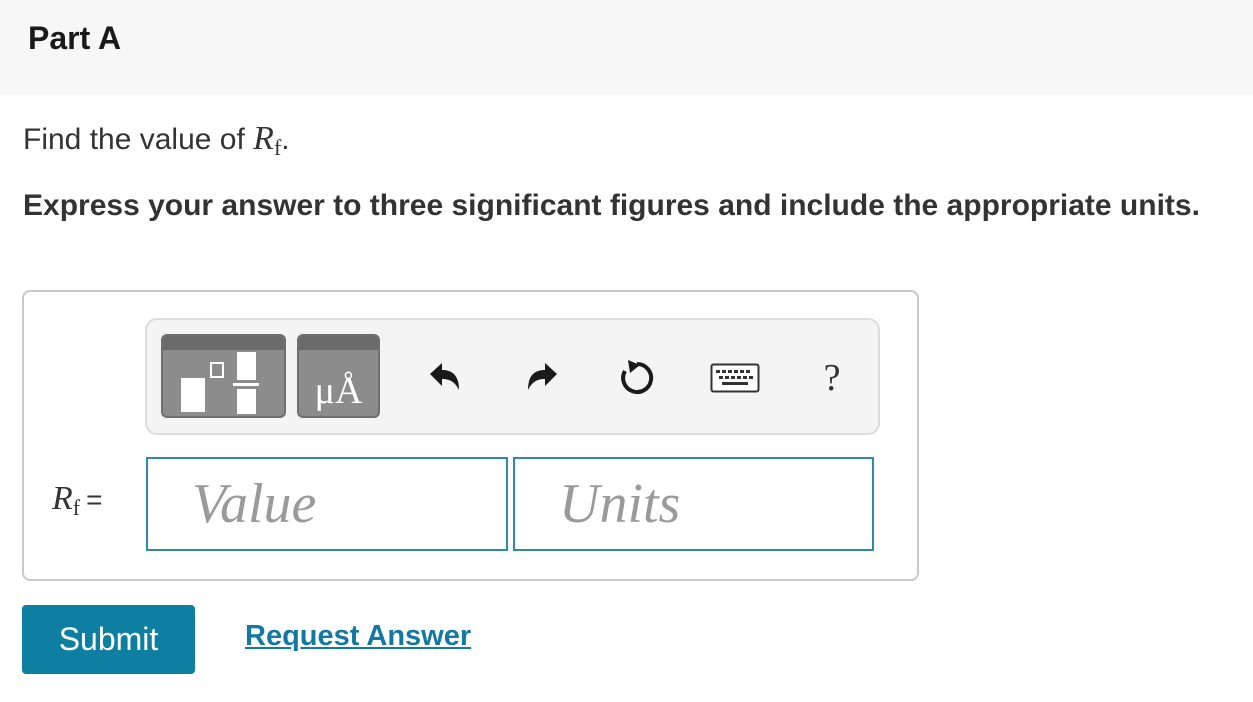 The image size is (1253, 702). I want to click on request-answer-link: Request Answer, so click(358, 636).